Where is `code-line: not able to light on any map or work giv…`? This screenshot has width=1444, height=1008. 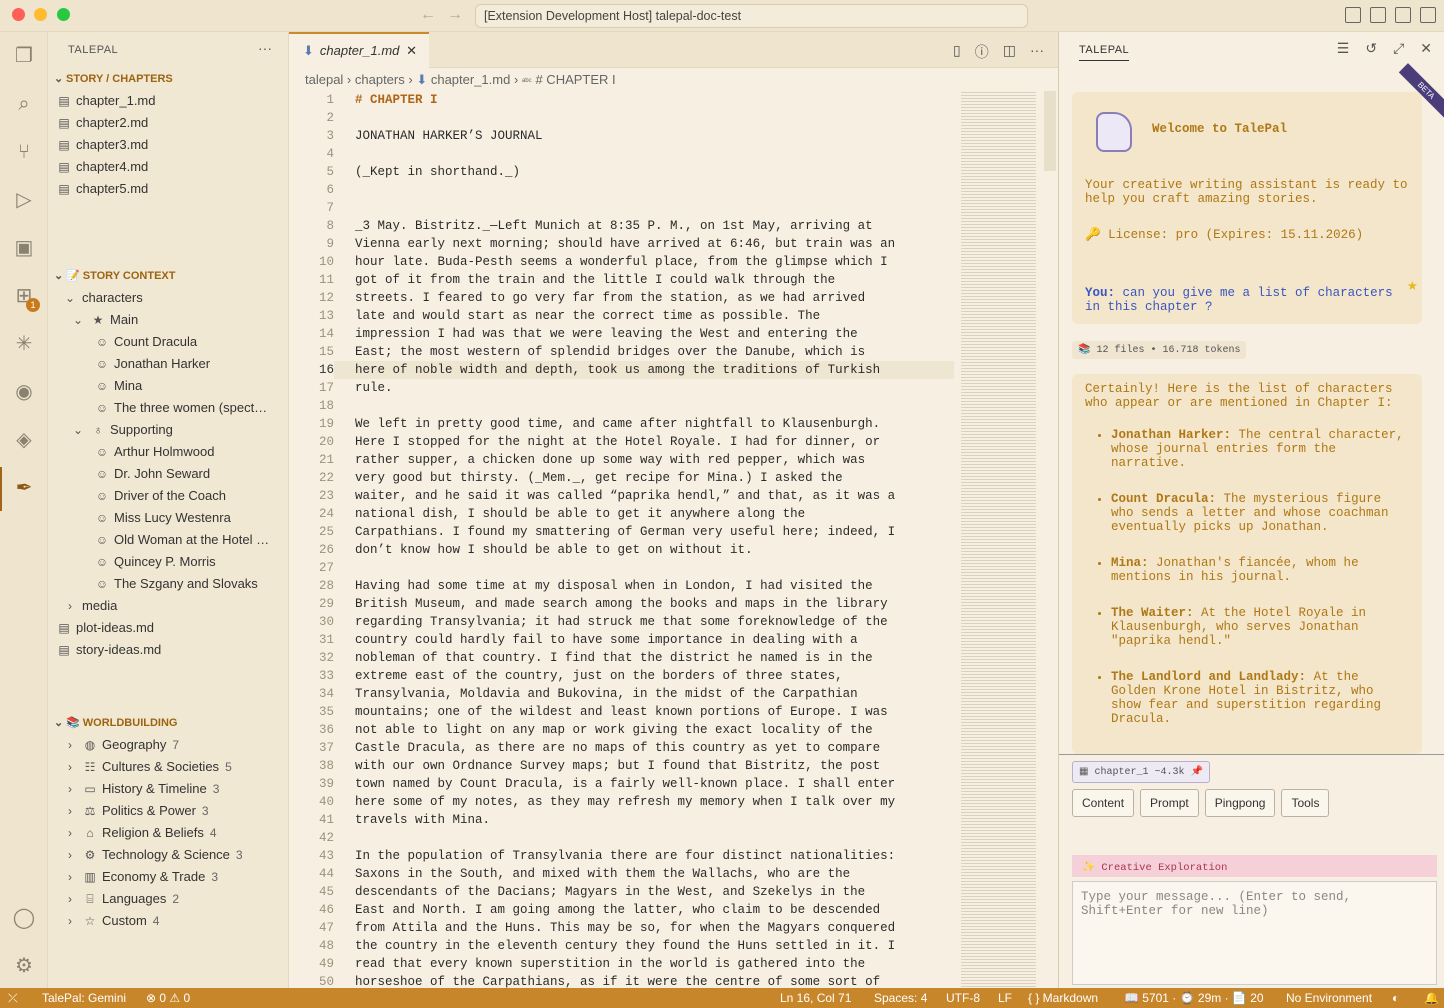 code-line: not able to light on any map or work giv… is located at coordinates (655, 730).